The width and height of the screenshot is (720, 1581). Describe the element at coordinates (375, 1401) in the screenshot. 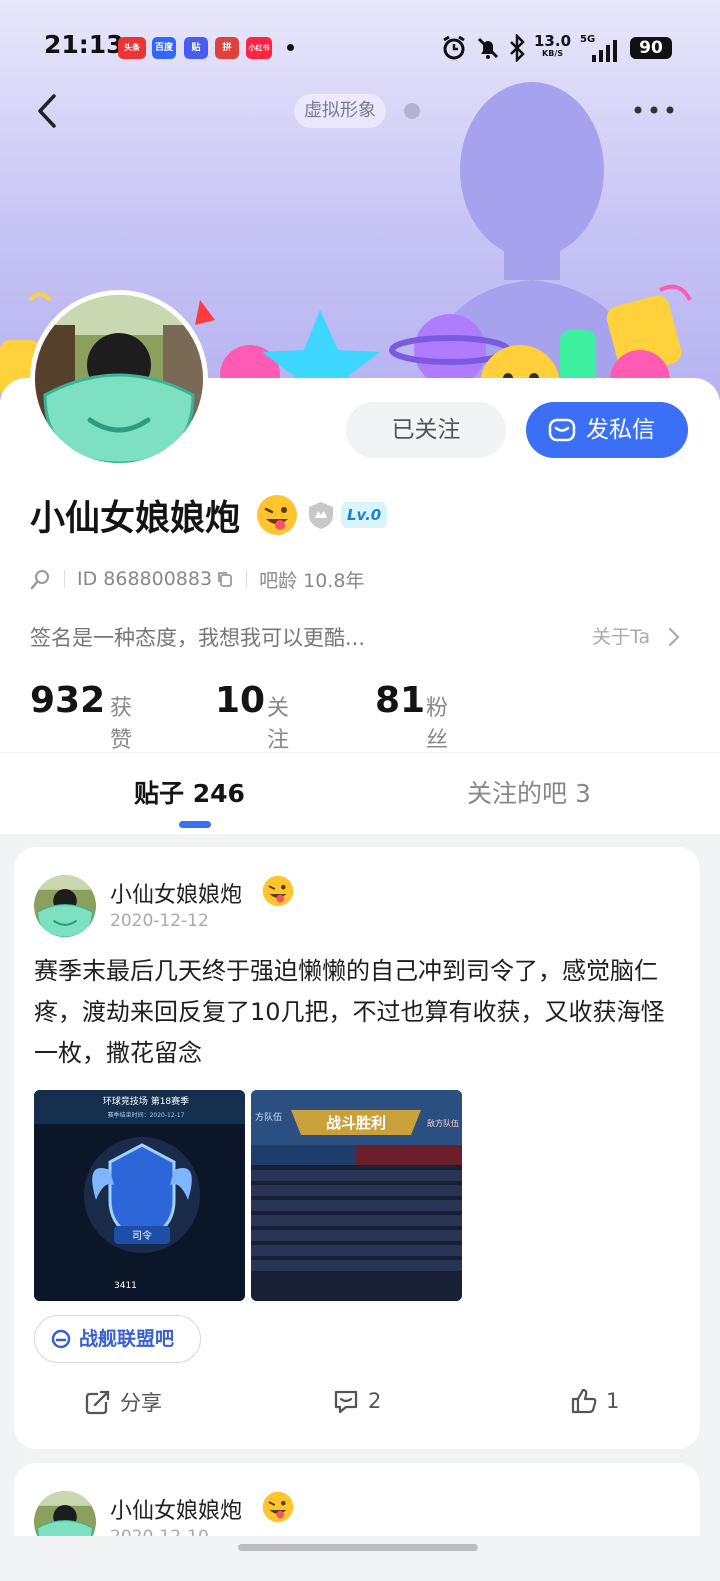

I see `comment-count: 2` at that location.